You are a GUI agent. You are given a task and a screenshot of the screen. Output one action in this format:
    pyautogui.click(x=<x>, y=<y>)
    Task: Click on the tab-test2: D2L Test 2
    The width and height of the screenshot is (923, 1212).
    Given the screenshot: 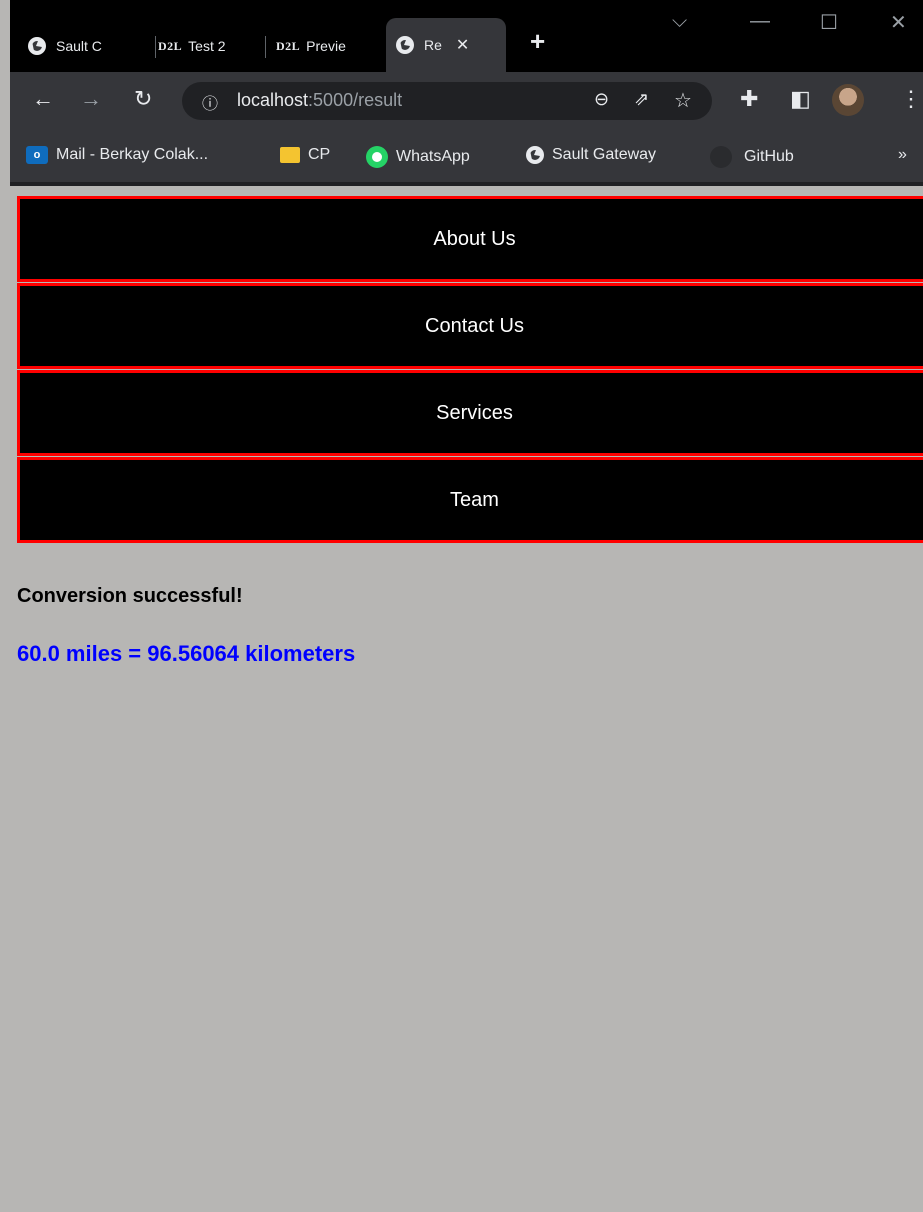 What is the action you would take?
    pyautogui.click(x=212, y=46)
    